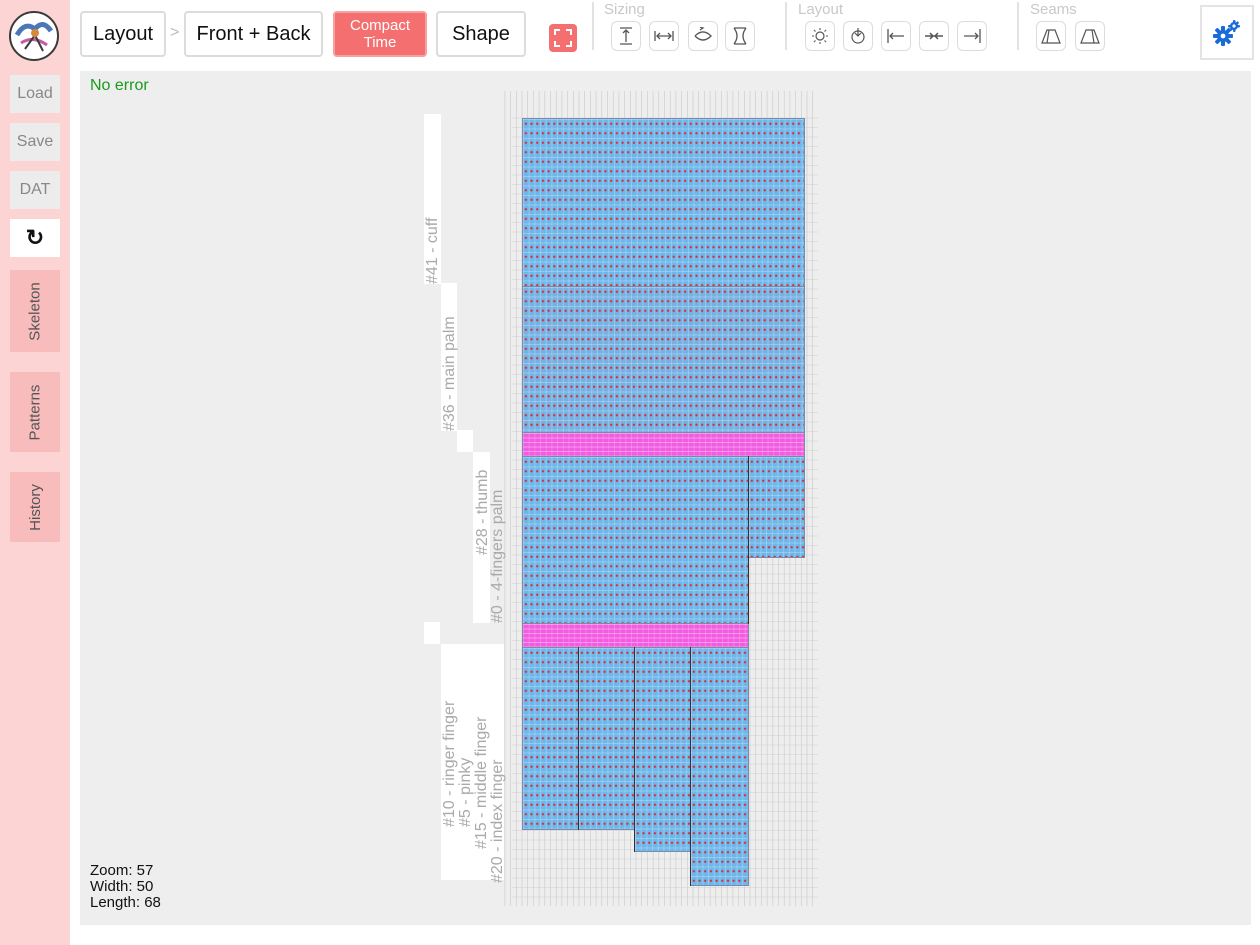  I want to click on width-icon, so click(664, 36).